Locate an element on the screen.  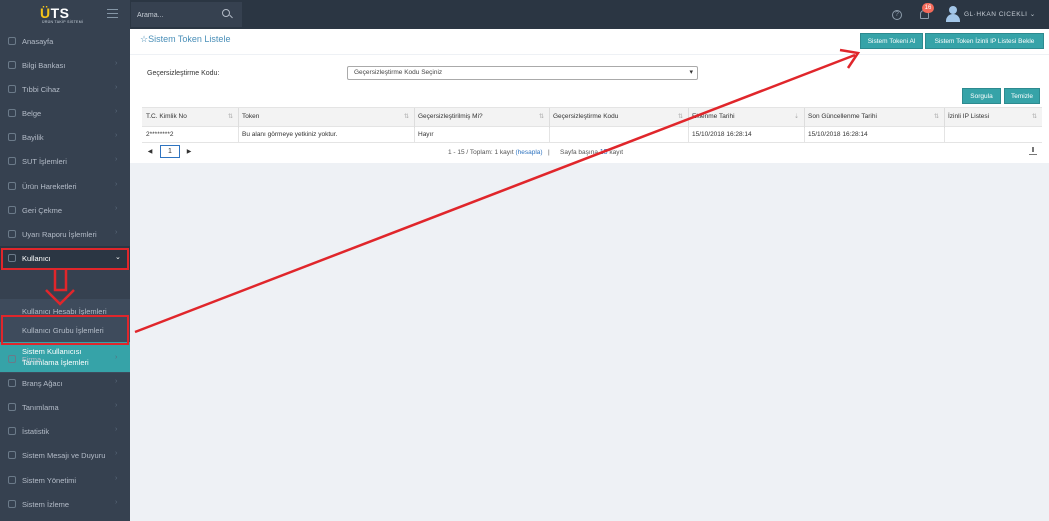
basket-icon is located at coordinates (12, 89).